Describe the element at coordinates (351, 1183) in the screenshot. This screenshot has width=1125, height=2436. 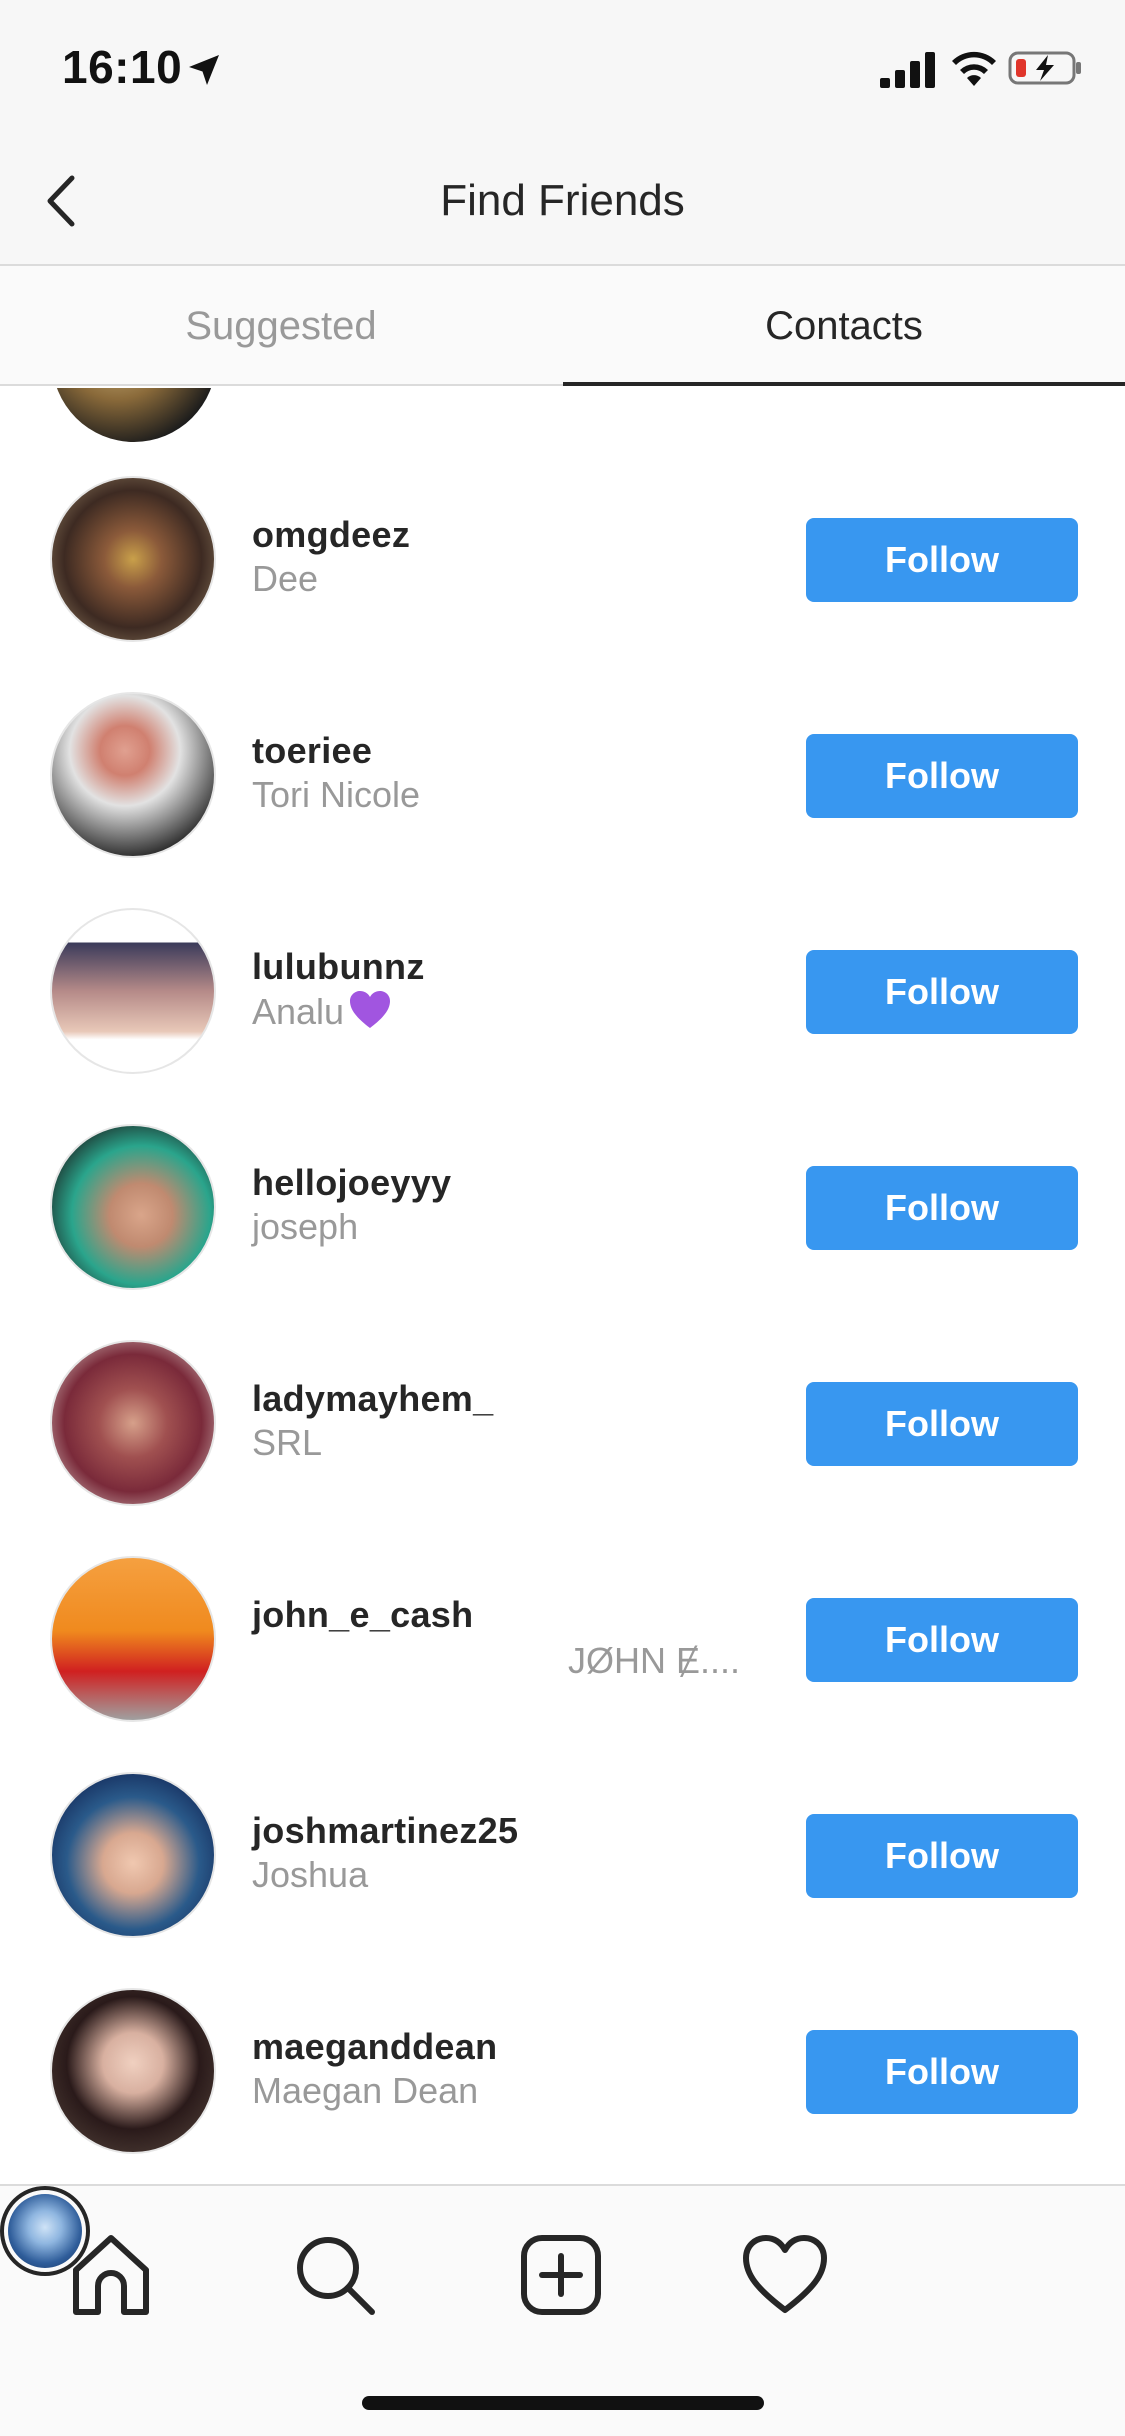
I see `username: hellojoeyyy` at that location.